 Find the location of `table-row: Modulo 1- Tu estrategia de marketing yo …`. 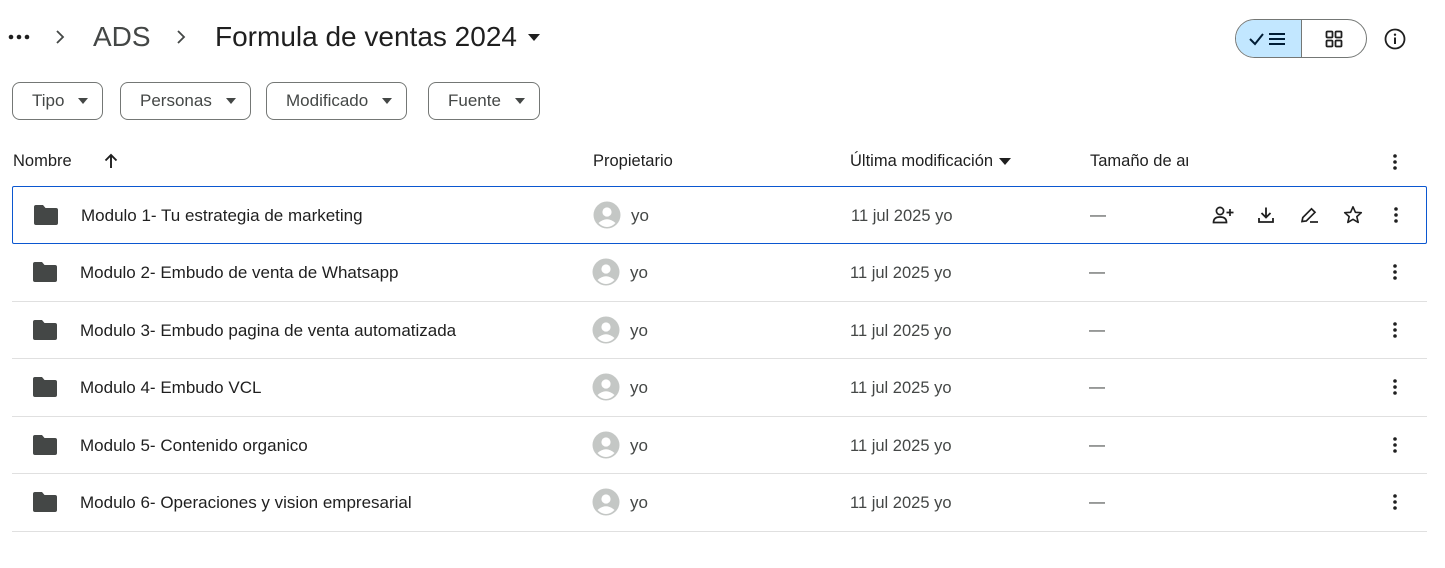

table-row: Modulo 1- Tu estrategia de marketing yo … is located at coordinates (719, 215).